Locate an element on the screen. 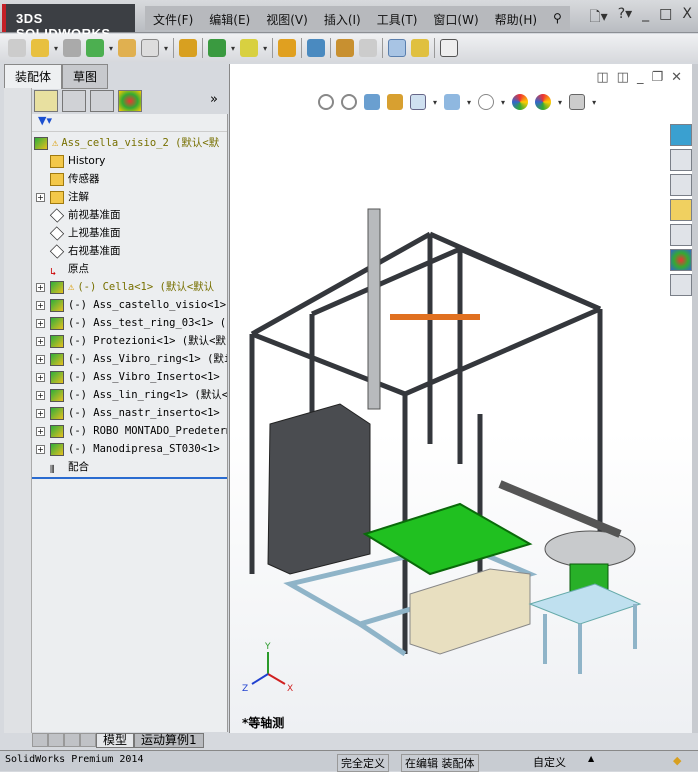 This screenshot has width=698, height=772. vertical-scrollbar is located at coordinates (695, 398).